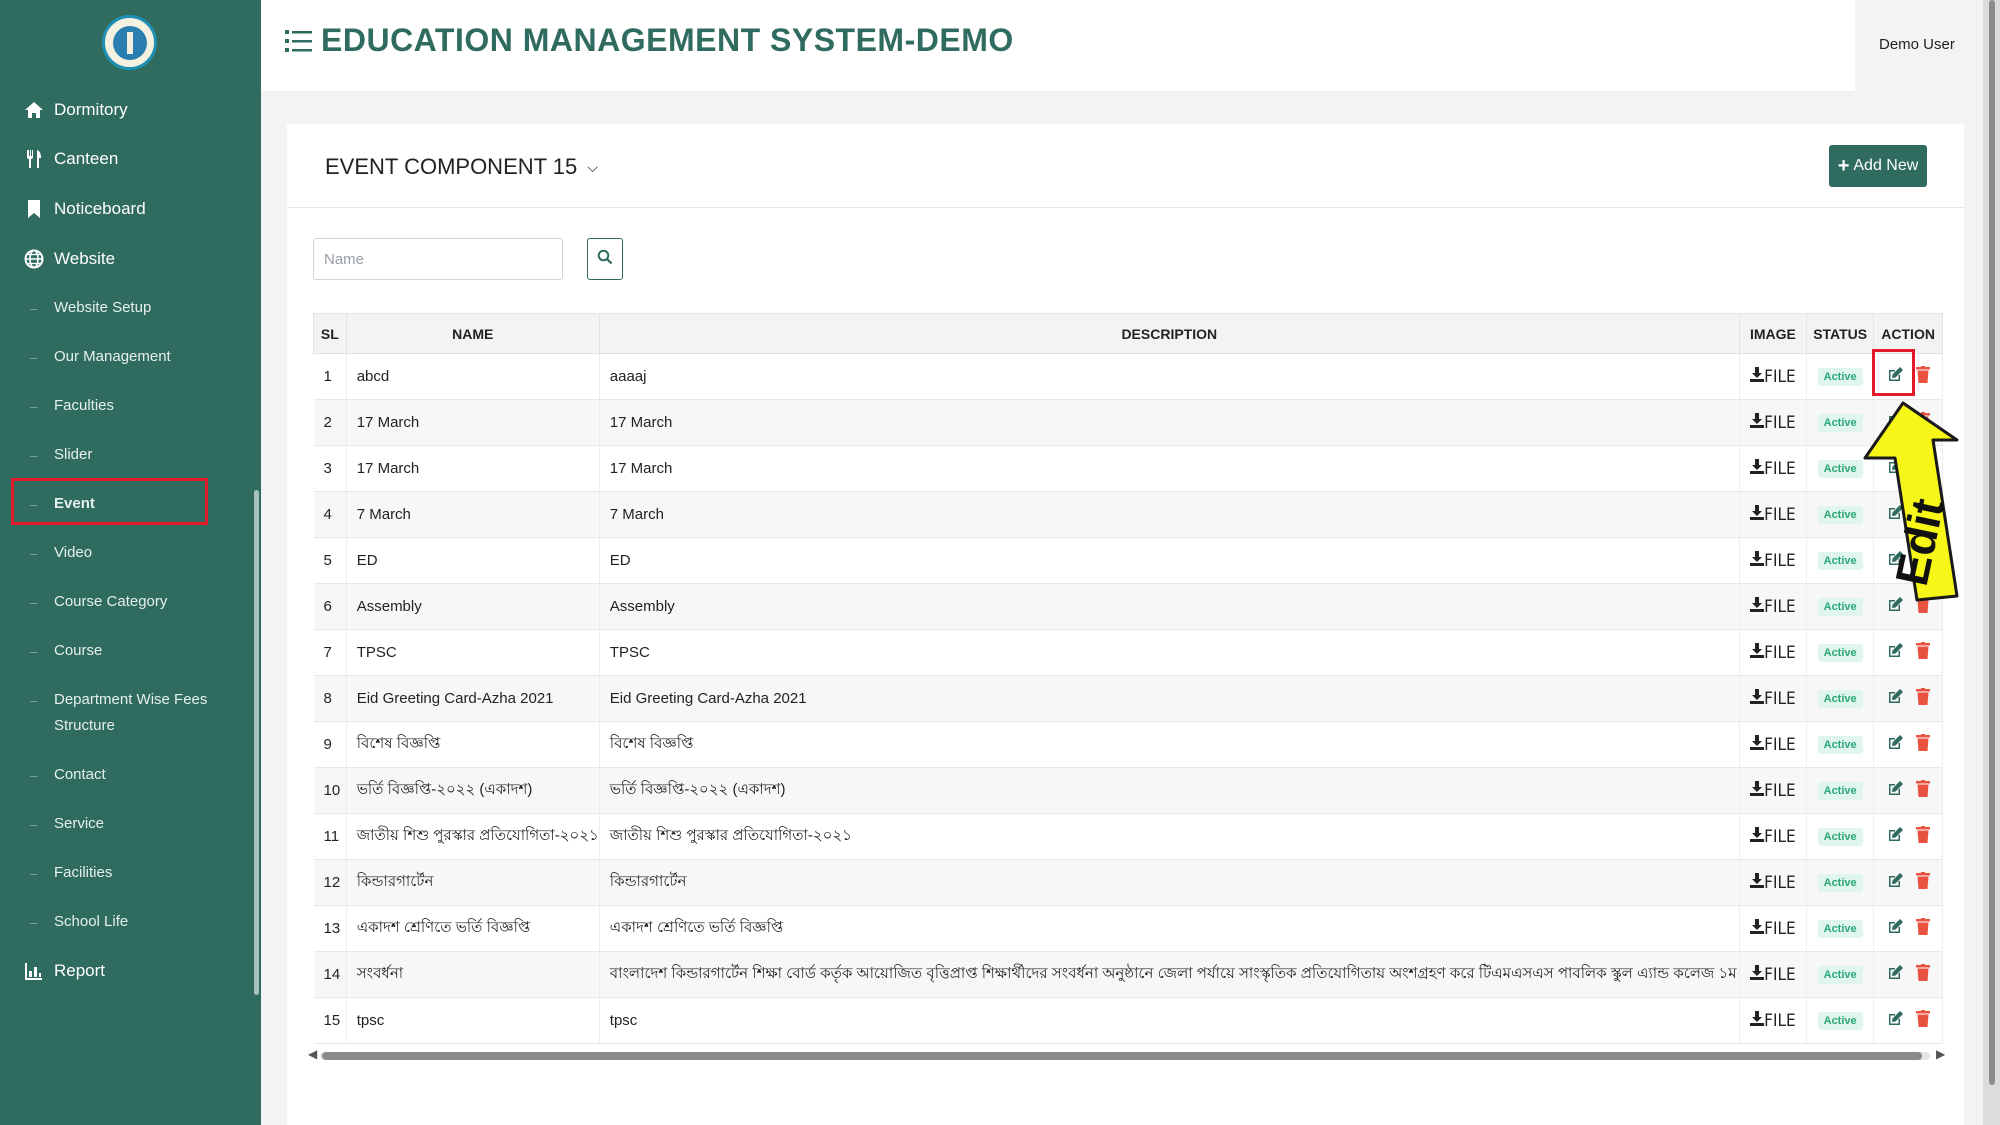 This screenshot has width=2000, height=1125. I want to click on sidebar-sub-service: – Service, so click(120, 824).